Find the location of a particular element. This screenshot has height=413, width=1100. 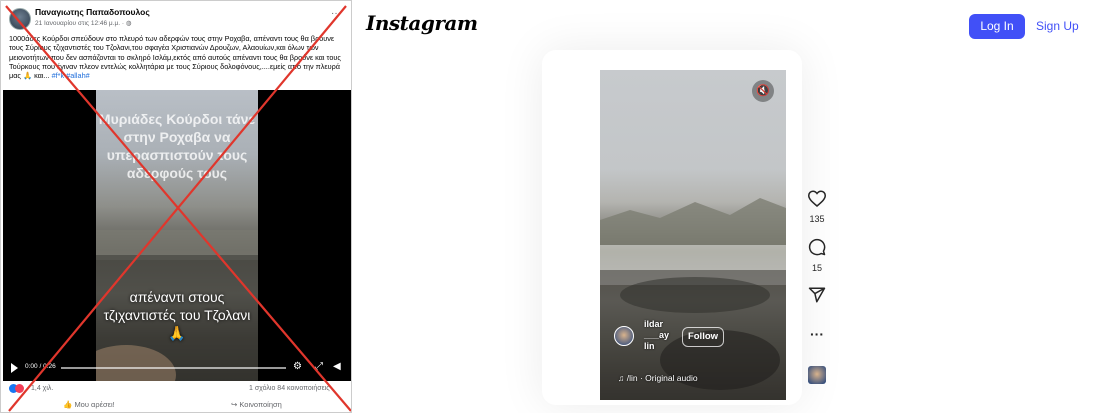

love-reaction-icon is located at coordinates (19, 388).